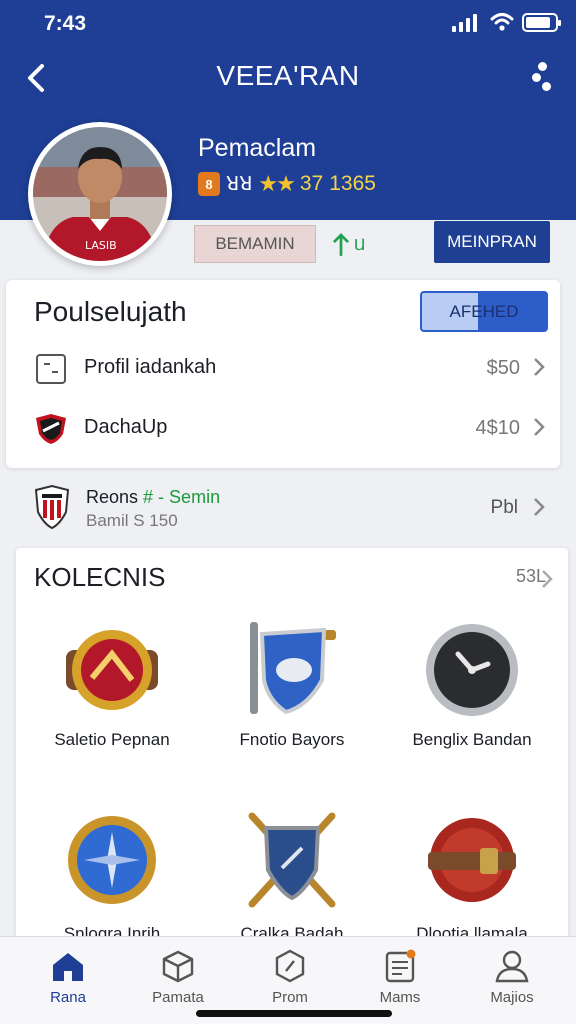  Describe the element at coordinates (472, 739) in the screenshot. I see `collection-label: Benglix Bandan` at that location.